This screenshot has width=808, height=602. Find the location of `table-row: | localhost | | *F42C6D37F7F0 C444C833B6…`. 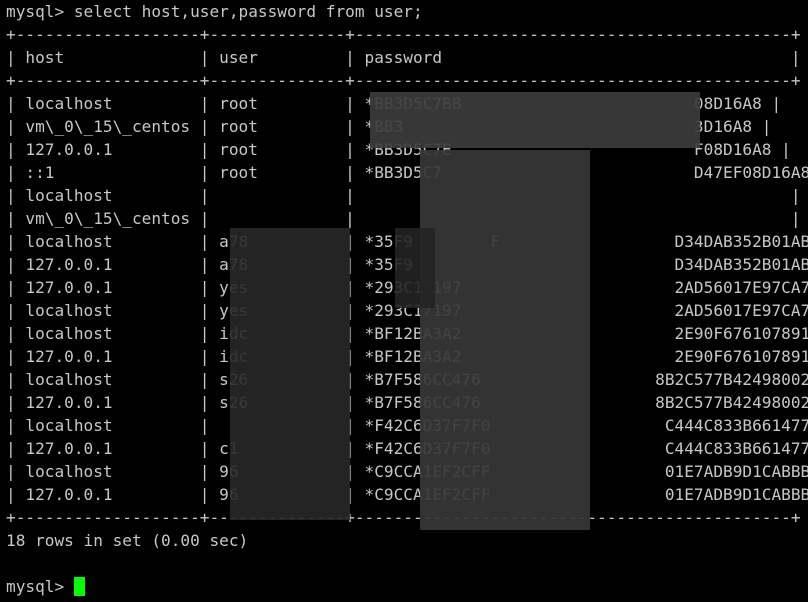

table-row: | localhost | | *F42C6D37F7F0 C444C833B6… is located at coordinates (407, 425).